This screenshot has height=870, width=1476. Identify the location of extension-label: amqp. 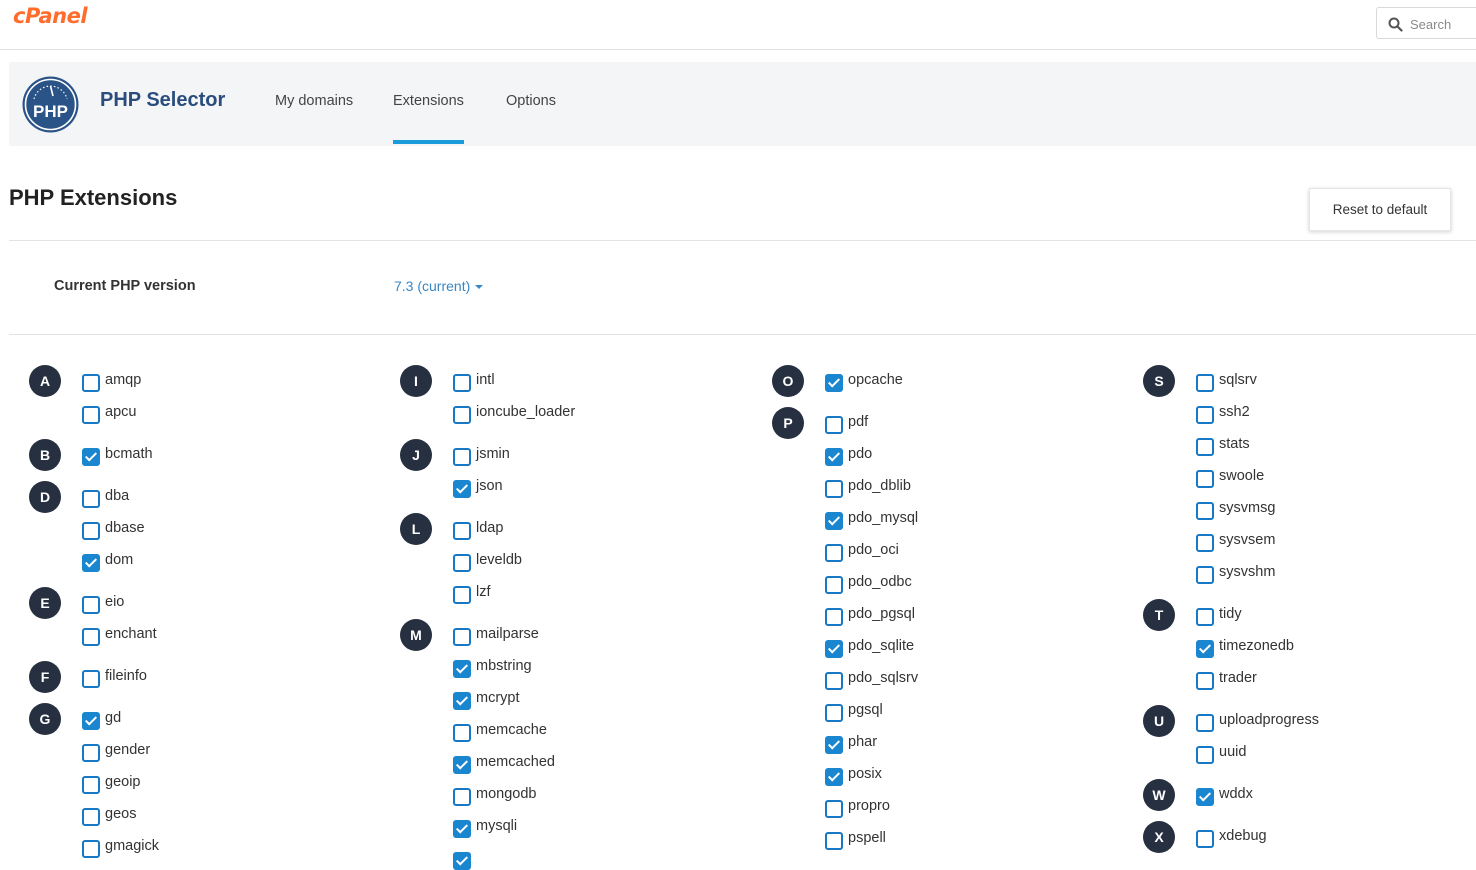
(123, 380).